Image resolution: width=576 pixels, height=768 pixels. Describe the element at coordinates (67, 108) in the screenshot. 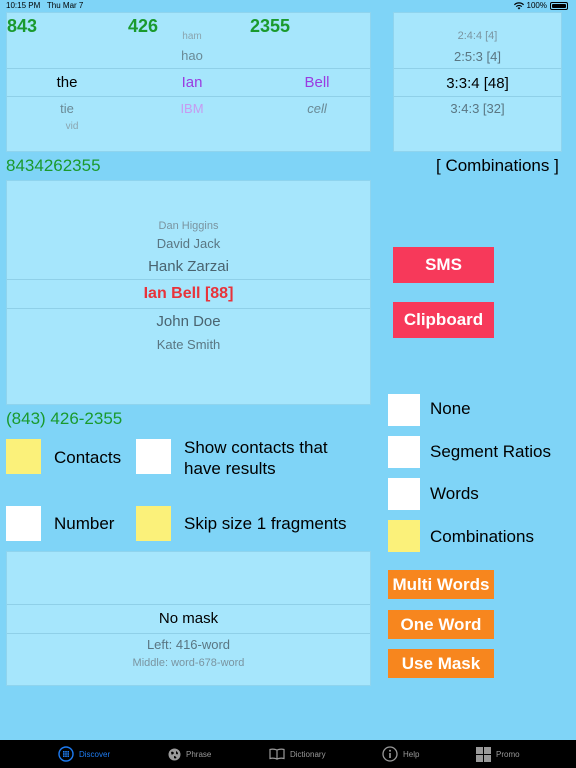

I see `picker-word: tie` at that location.